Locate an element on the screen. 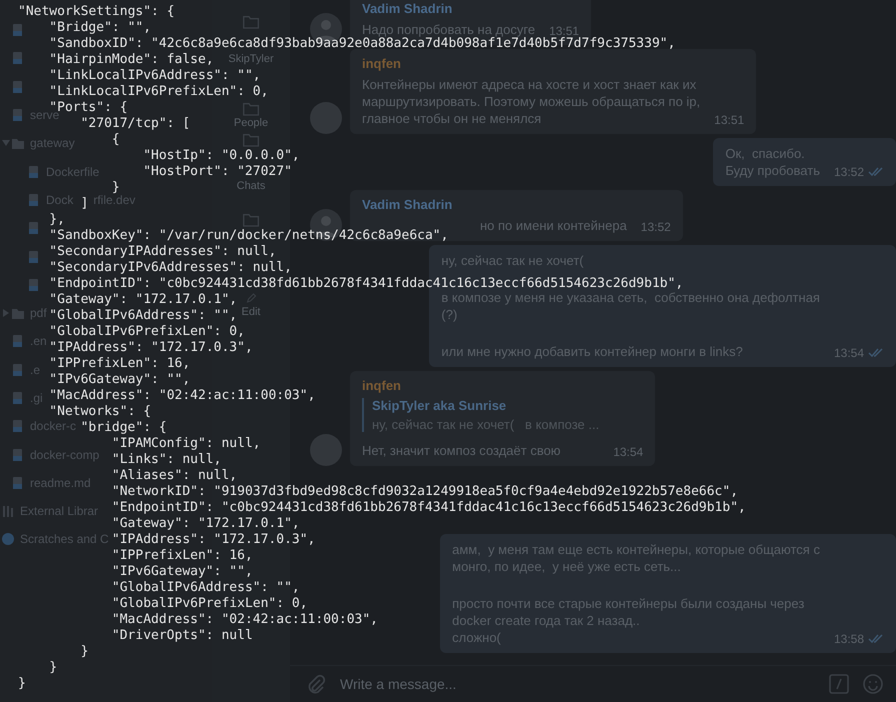  pencil-icon is located at coordinates (251, 299).